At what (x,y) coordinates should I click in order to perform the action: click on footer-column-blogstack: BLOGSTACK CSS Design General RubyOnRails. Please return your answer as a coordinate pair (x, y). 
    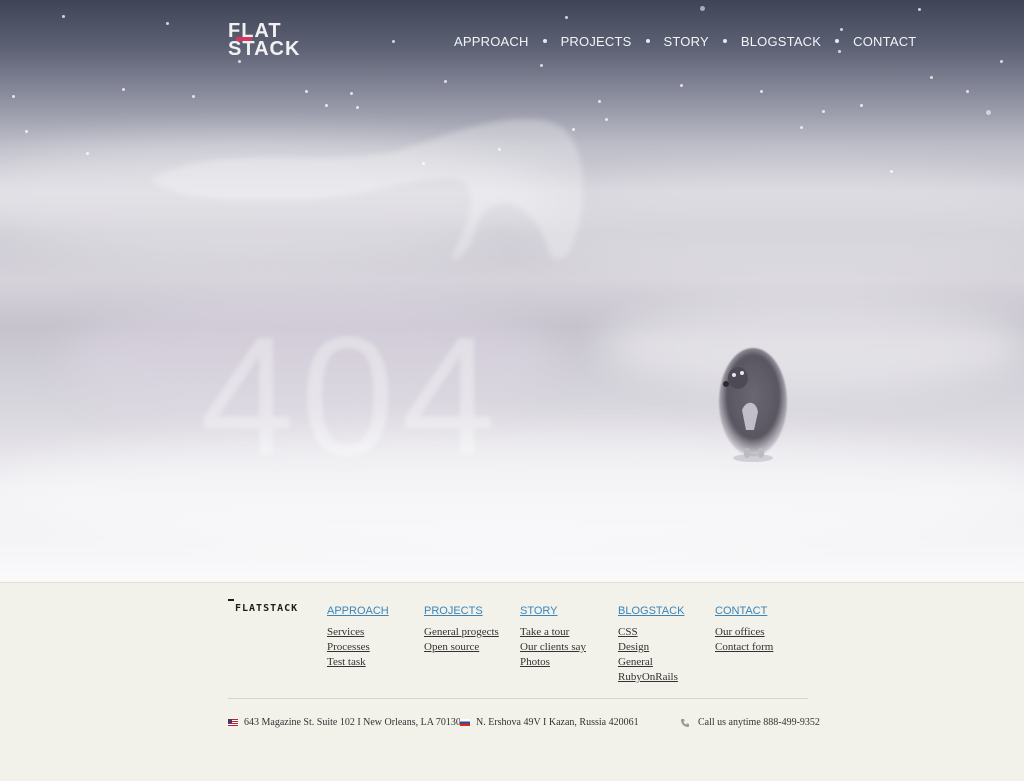
    Looking at the image, I should click on (651, 645).